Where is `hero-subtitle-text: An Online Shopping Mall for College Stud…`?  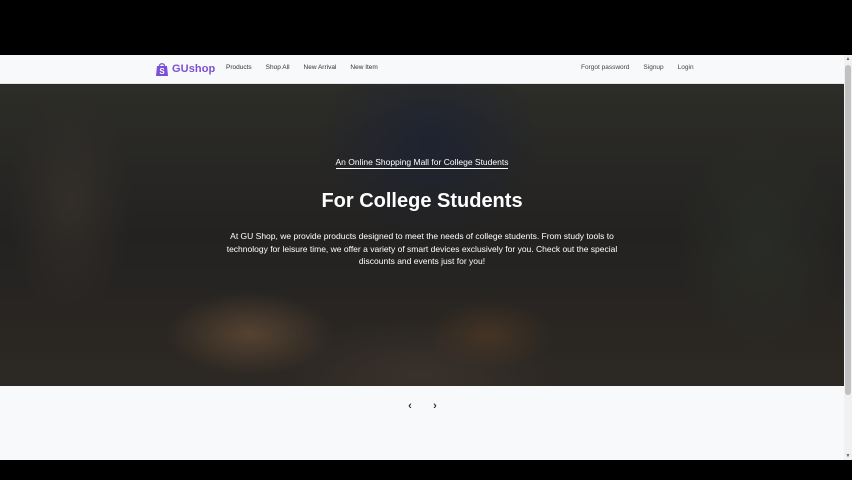
hero-subtitle-text: An Online Shopping Mall for College Stud… is located at coordinates (422, 163).